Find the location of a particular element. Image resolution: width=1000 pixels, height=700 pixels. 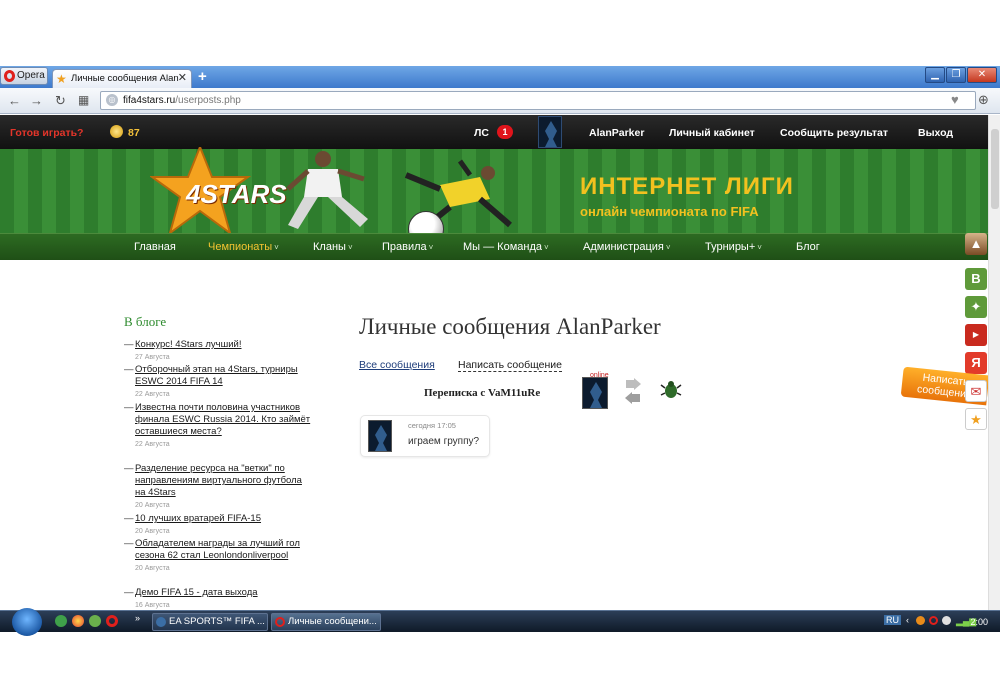

heart-icon: ♥ is located at coordinates (955, 99).